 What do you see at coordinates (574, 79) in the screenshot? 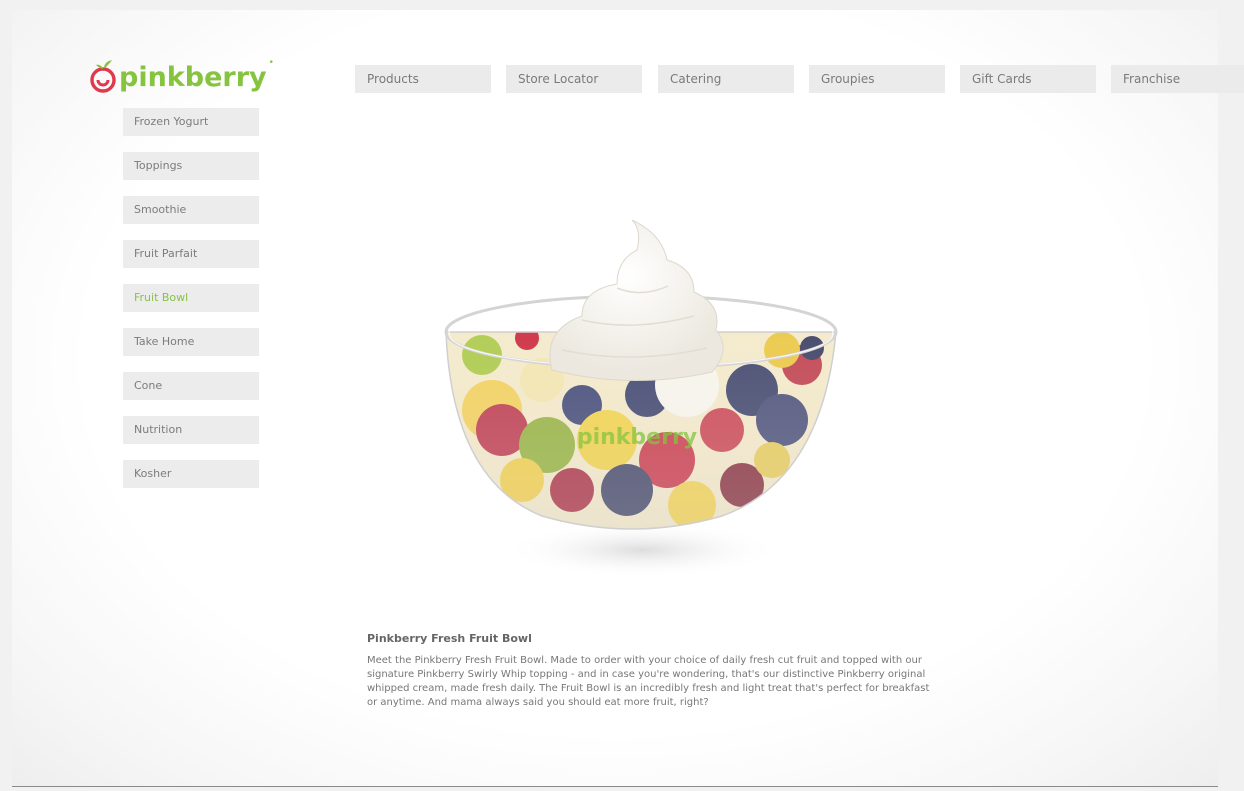
I see `nav-store-locator: Store Locator` at bounding box center [574, 79].